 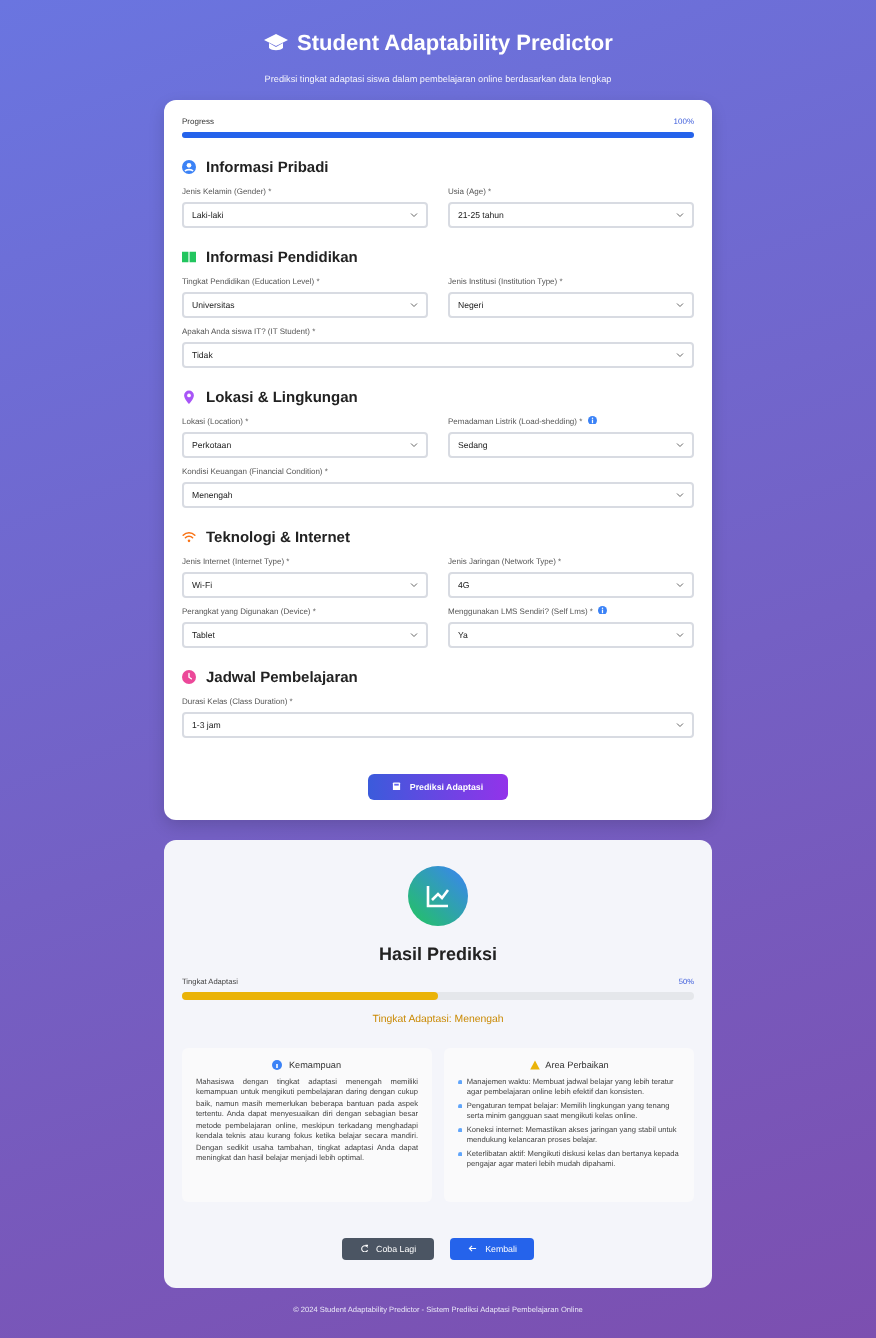 What do you see at coordinates (473, 1248) in the screenshot?
I see `arrow-left-icon` at bounding box center [473, 1248].